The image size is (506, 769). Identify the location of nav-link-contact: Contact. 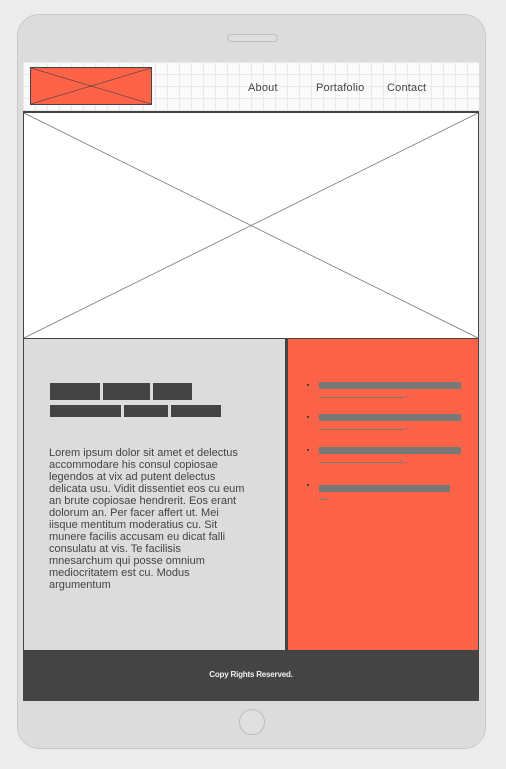
(406, 88).